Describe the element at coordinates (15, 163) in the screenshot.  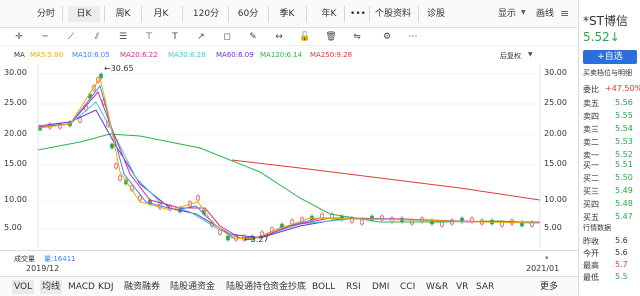
I see `y-axis-label-left: 15.00` at that location.